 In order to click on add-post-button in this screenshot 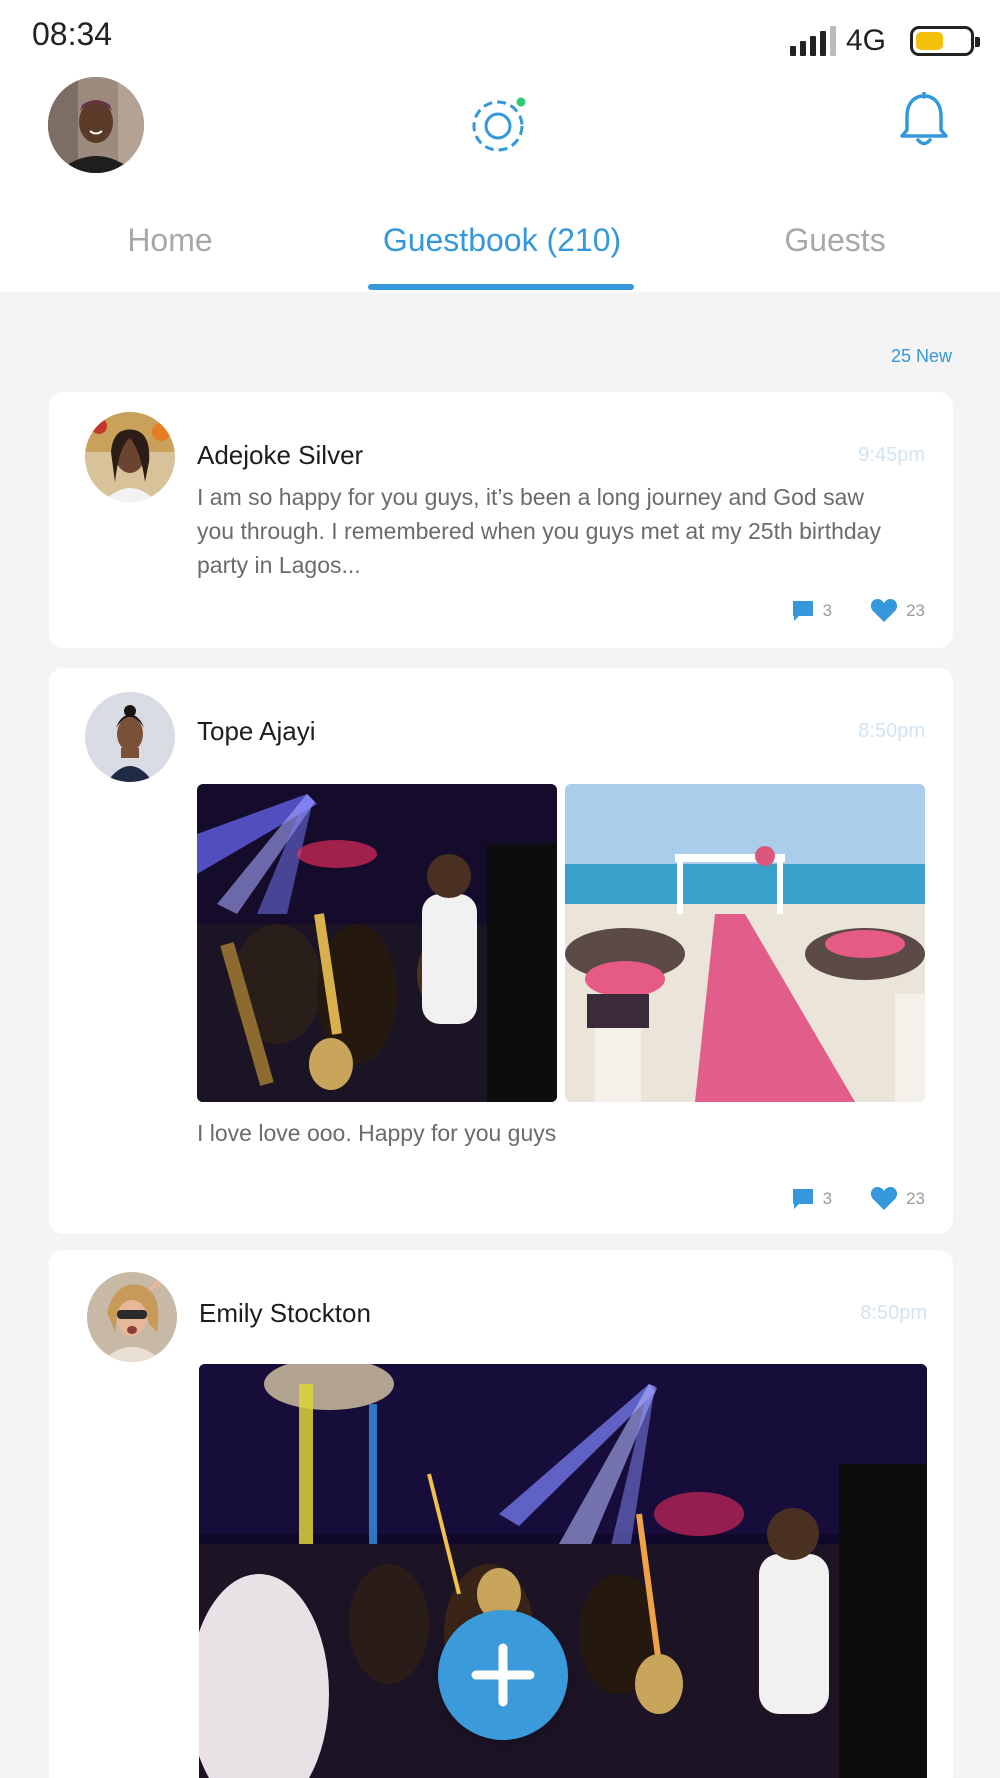, I will do `click(503, 1675)`.